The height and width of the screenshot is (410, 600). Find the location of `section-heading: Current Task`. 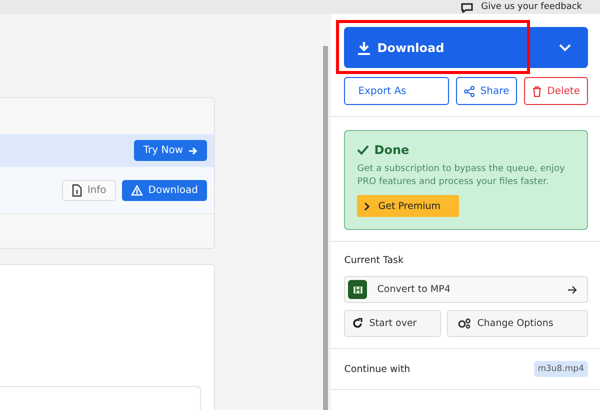

section-heading: Current Task is located at coordinates (374, 260).